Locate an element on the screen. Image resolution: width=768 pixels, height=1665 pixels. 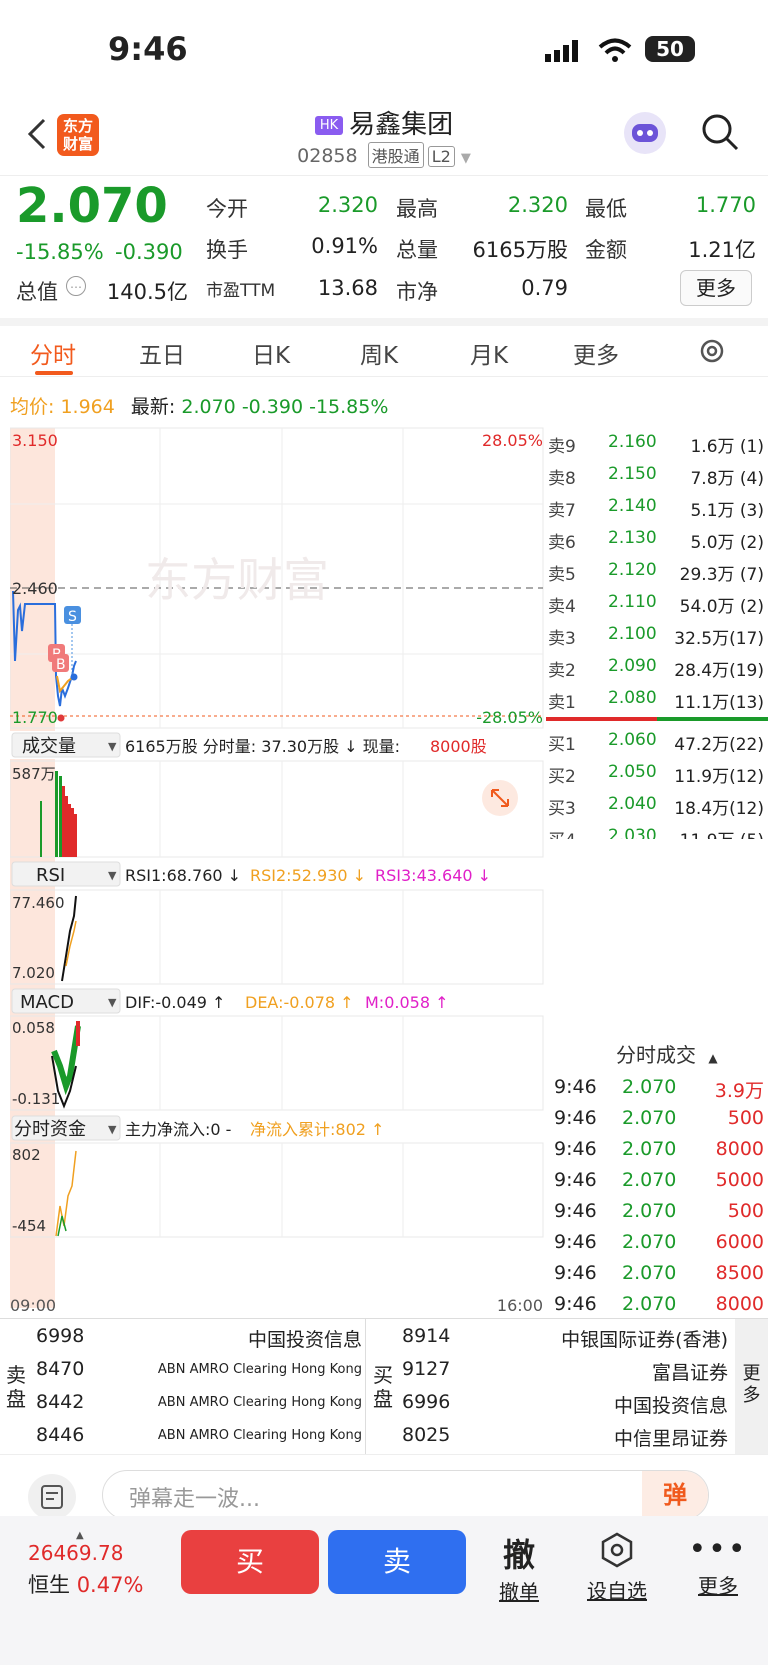
fund-cum-label: 净流入累计:802 ↑ is located at coordinates (317, 1129).